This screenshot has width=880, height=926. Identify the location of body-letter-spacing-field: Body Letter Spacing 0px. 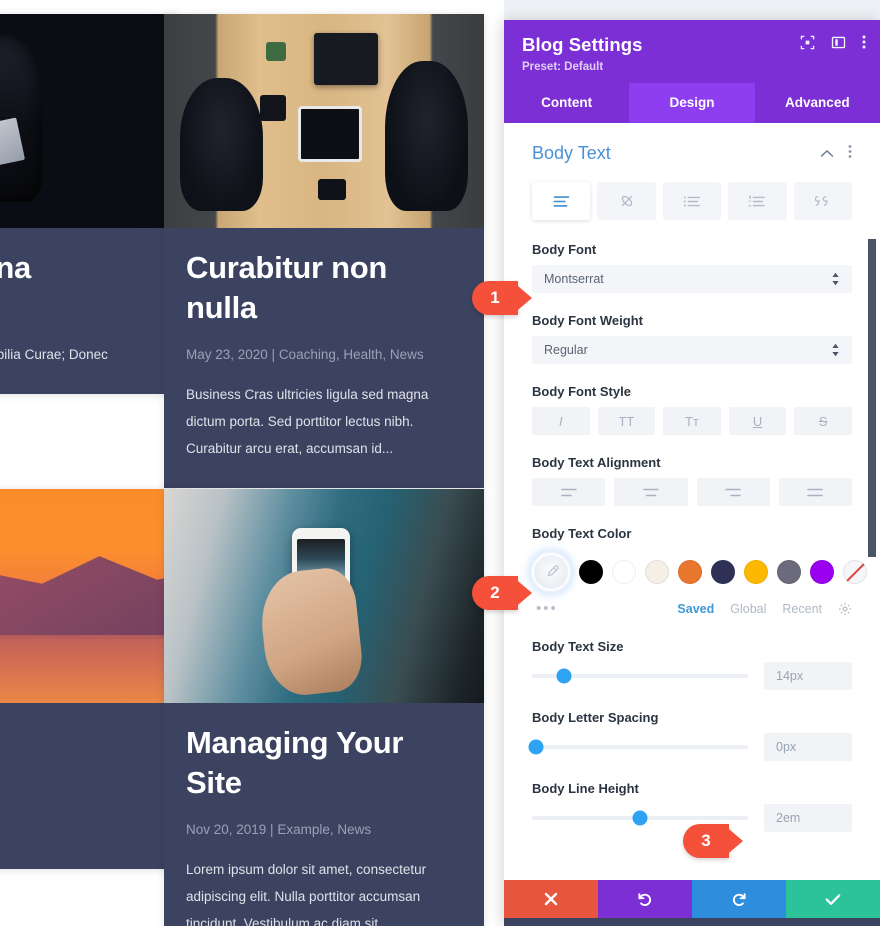
(690, 735).